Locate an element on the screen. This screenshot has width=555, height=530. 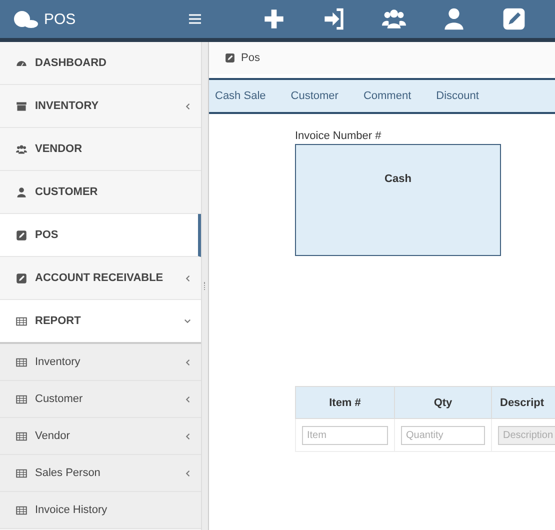
tab: Comment is located at coordinates (393, 96).